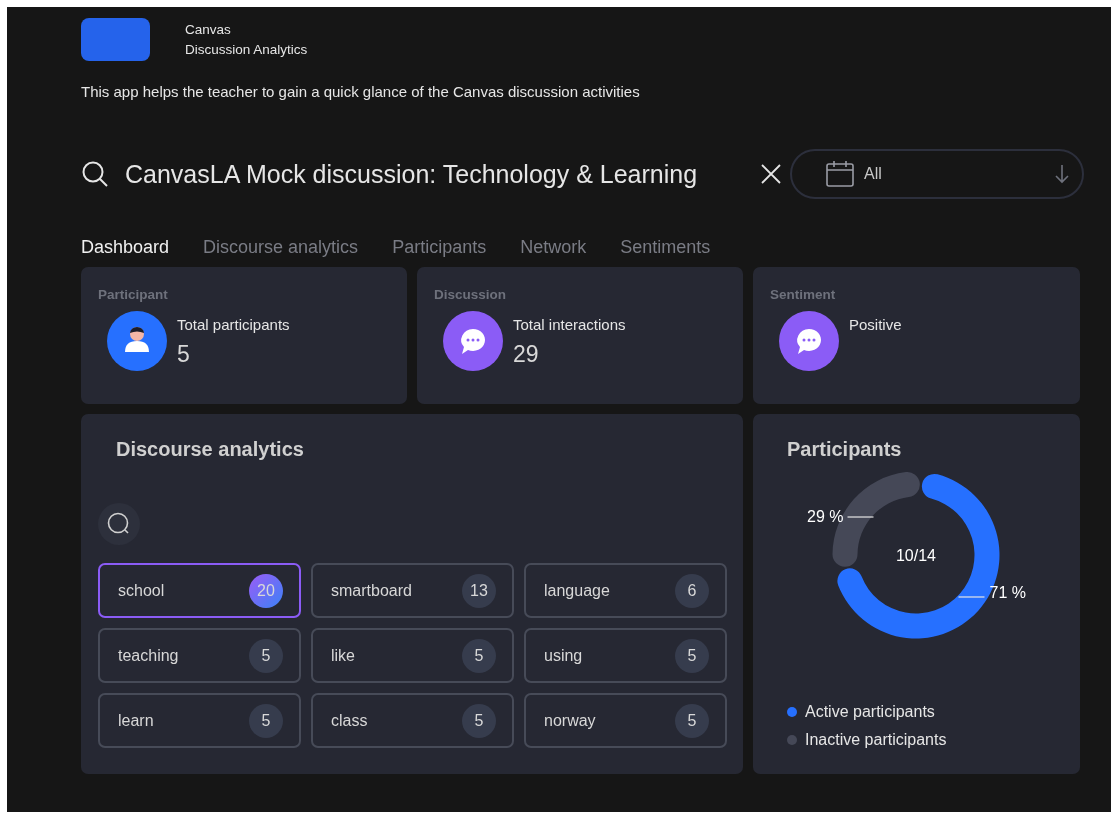 Image resolution: width=1111 pixels, height=814 pixels. Describe the element at coordinates (840, 174) in the screenshot. I see `calendar-icon` at that location.